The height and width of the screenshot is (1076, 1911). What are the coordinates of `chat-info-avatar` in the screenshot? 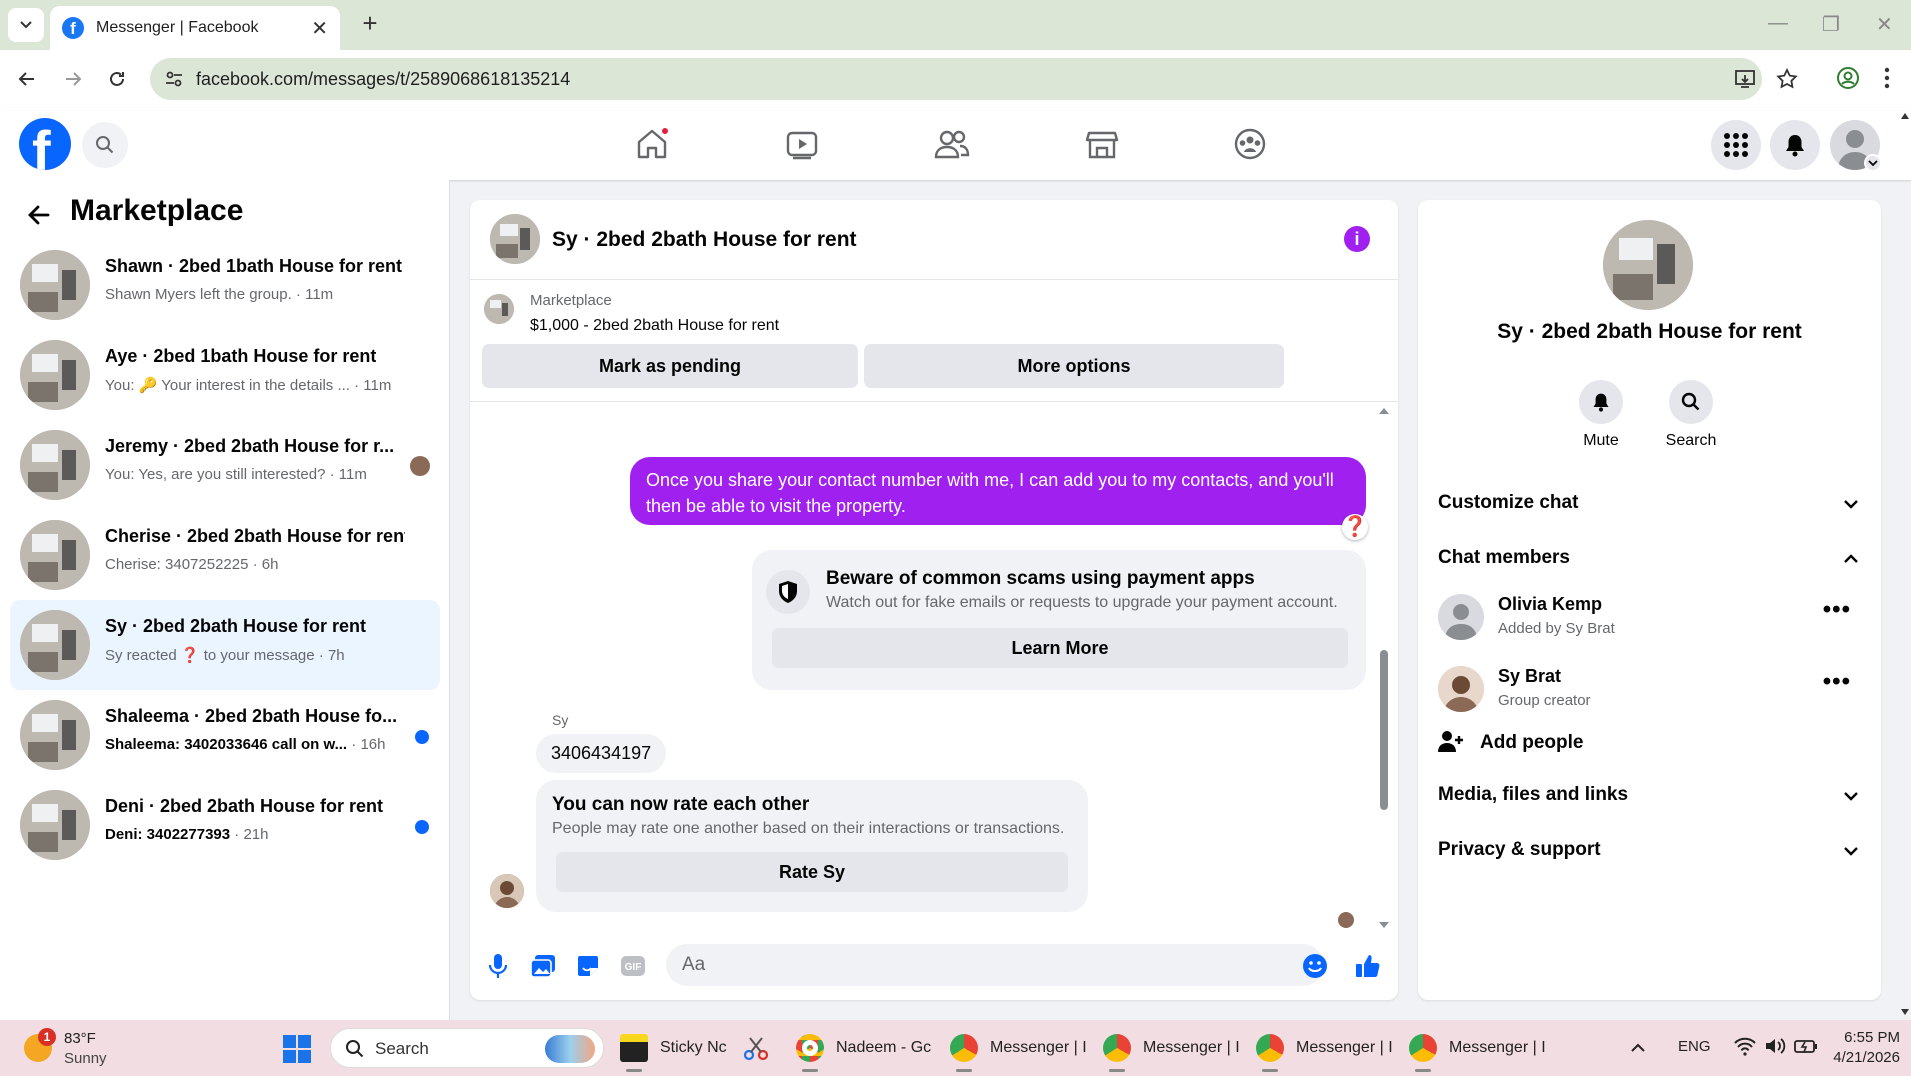 It's located at (1648, 265).